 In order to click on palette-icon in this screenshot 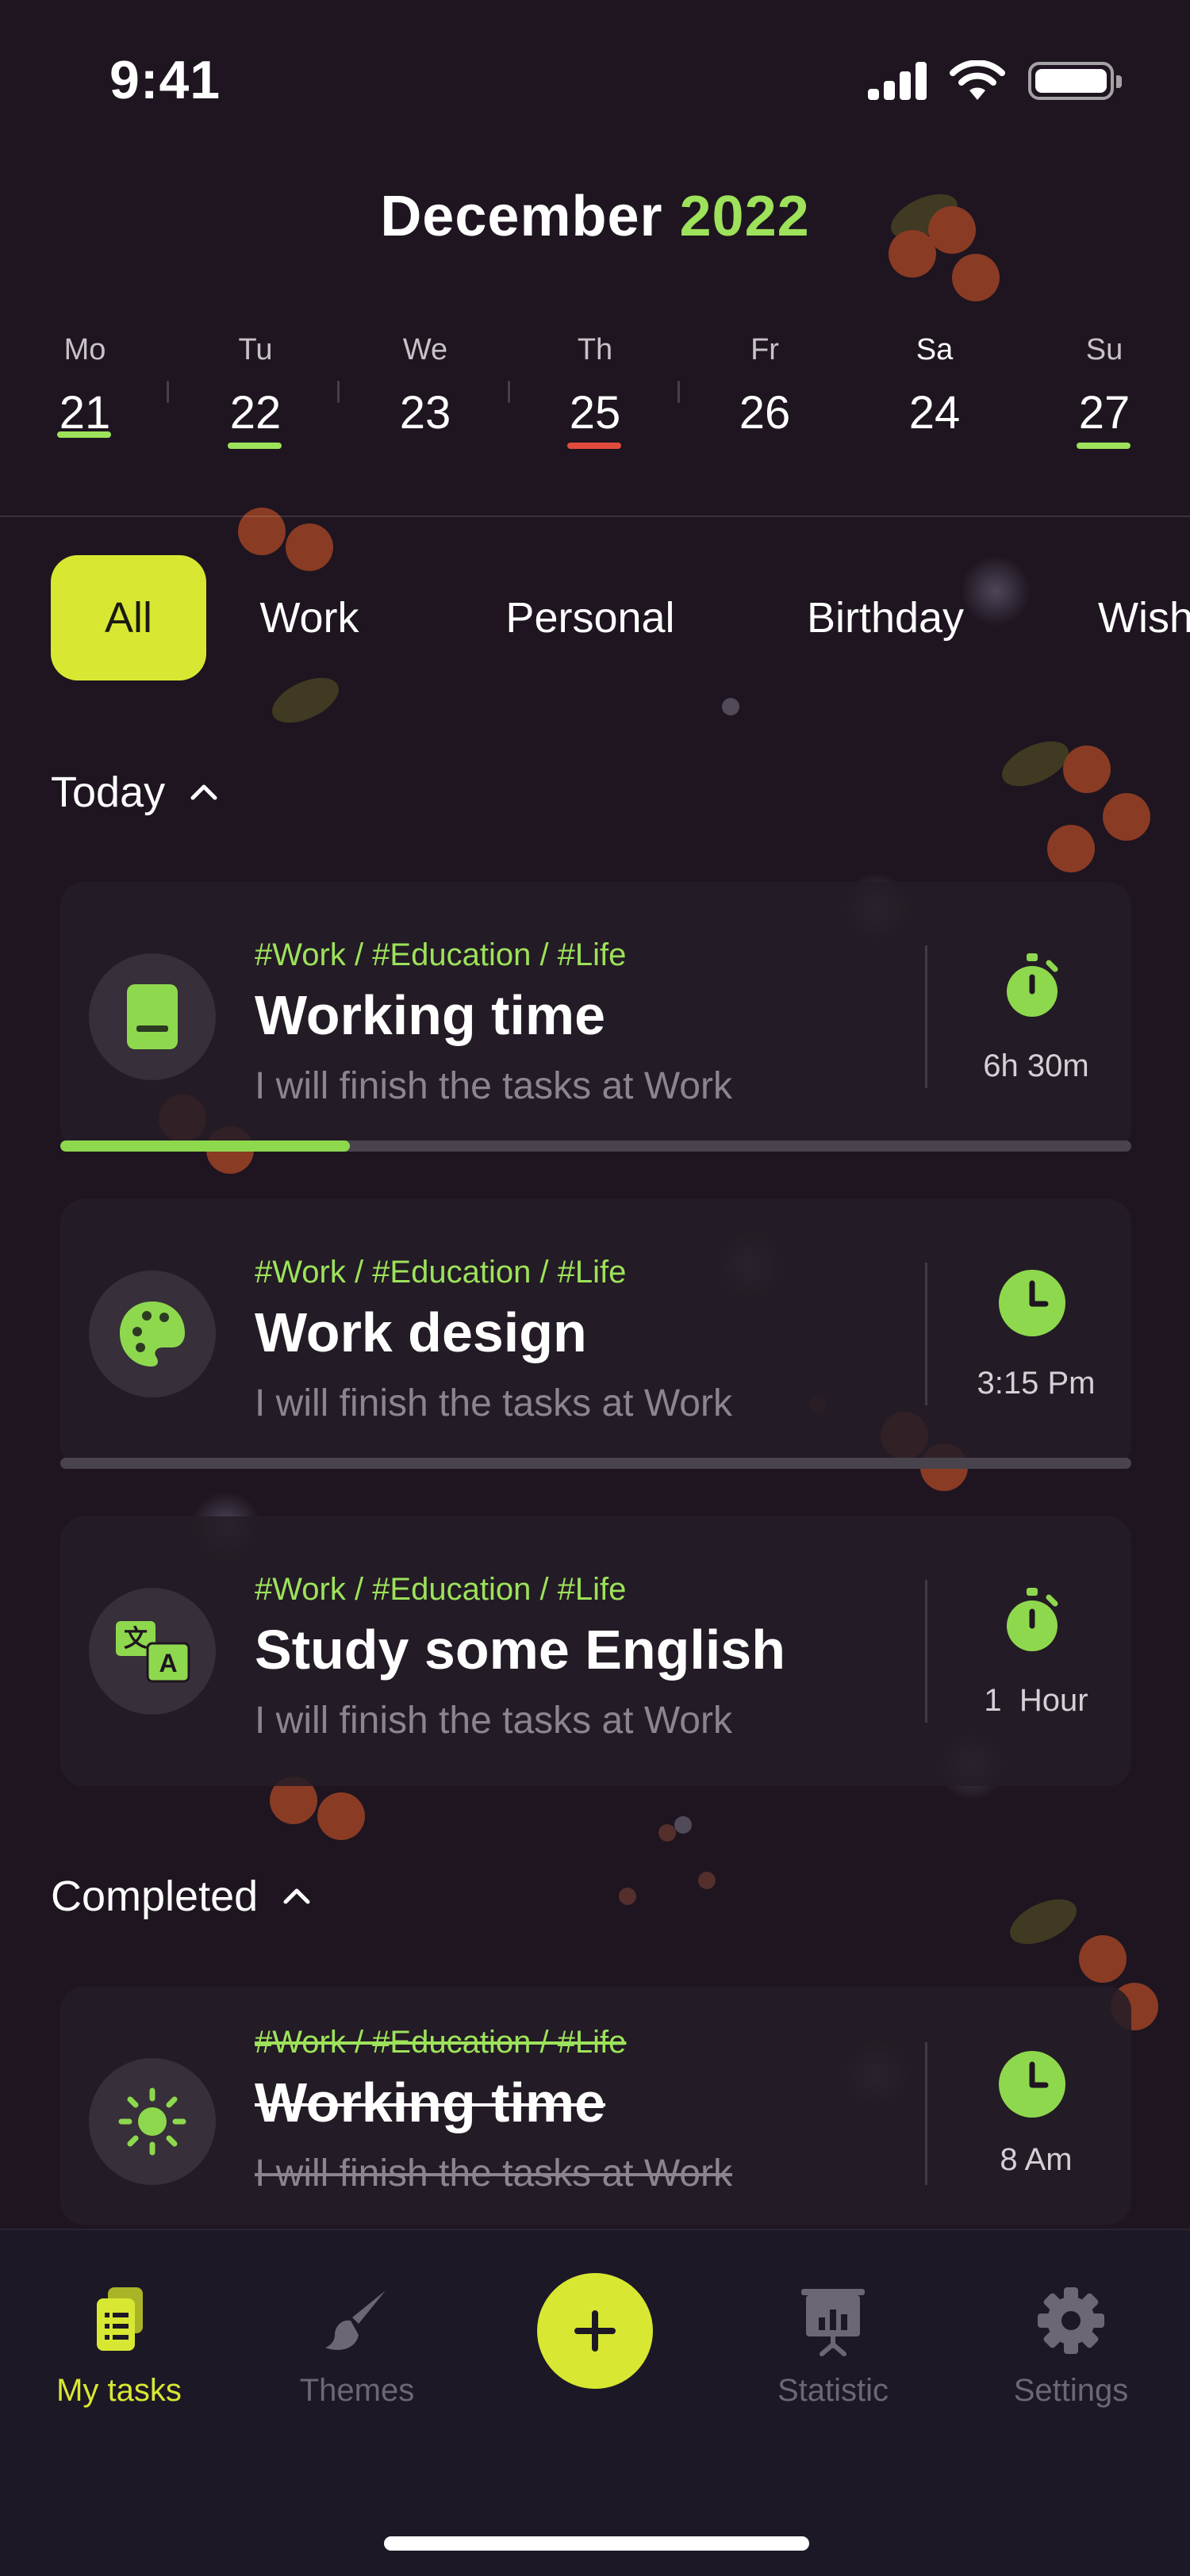, I will do `click(152, 1334)`.